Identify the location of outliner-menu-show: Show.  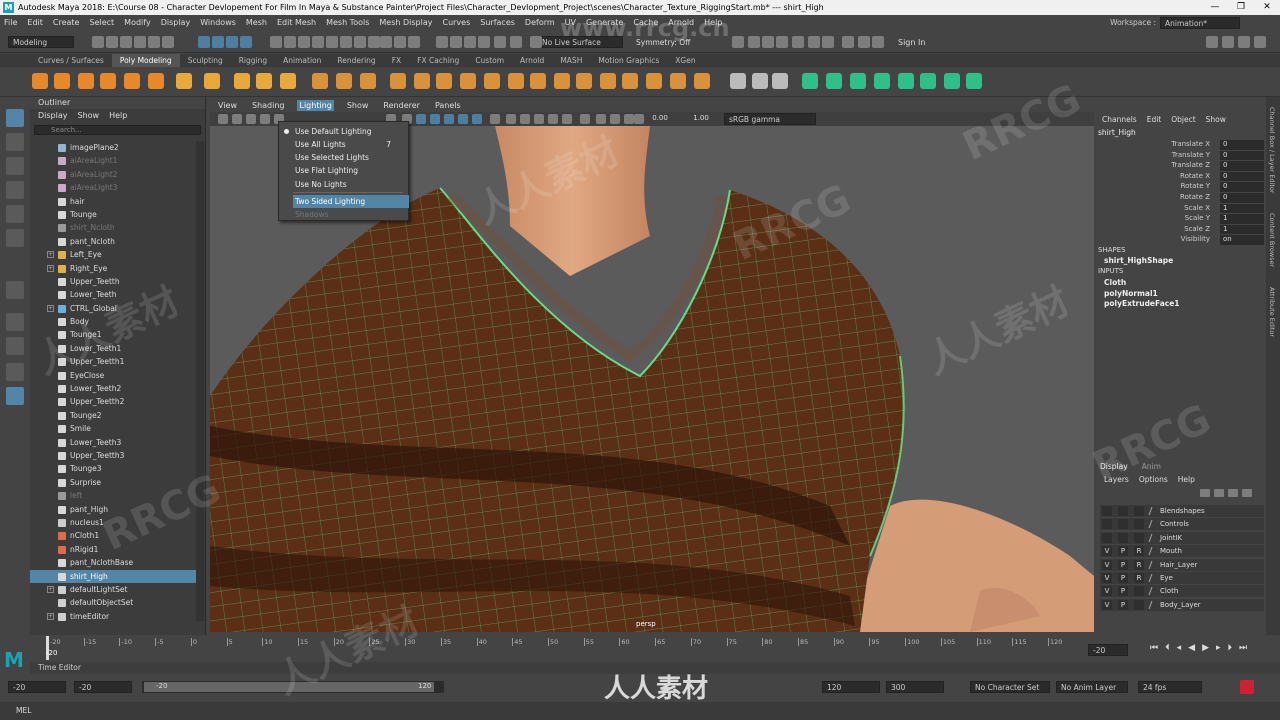
(89, 115).